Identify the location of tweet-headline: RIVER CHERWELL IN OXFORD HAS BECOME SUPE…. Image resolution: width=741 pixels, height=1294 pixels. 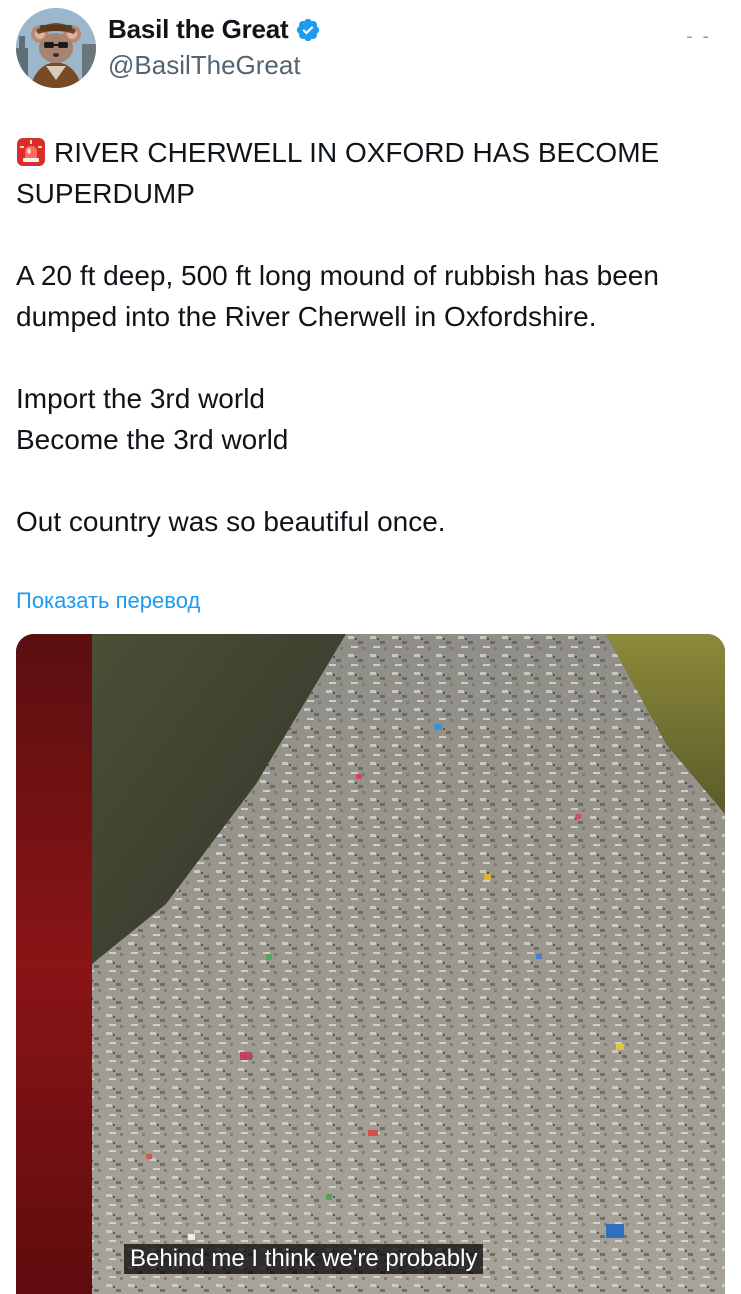
(372, 173).